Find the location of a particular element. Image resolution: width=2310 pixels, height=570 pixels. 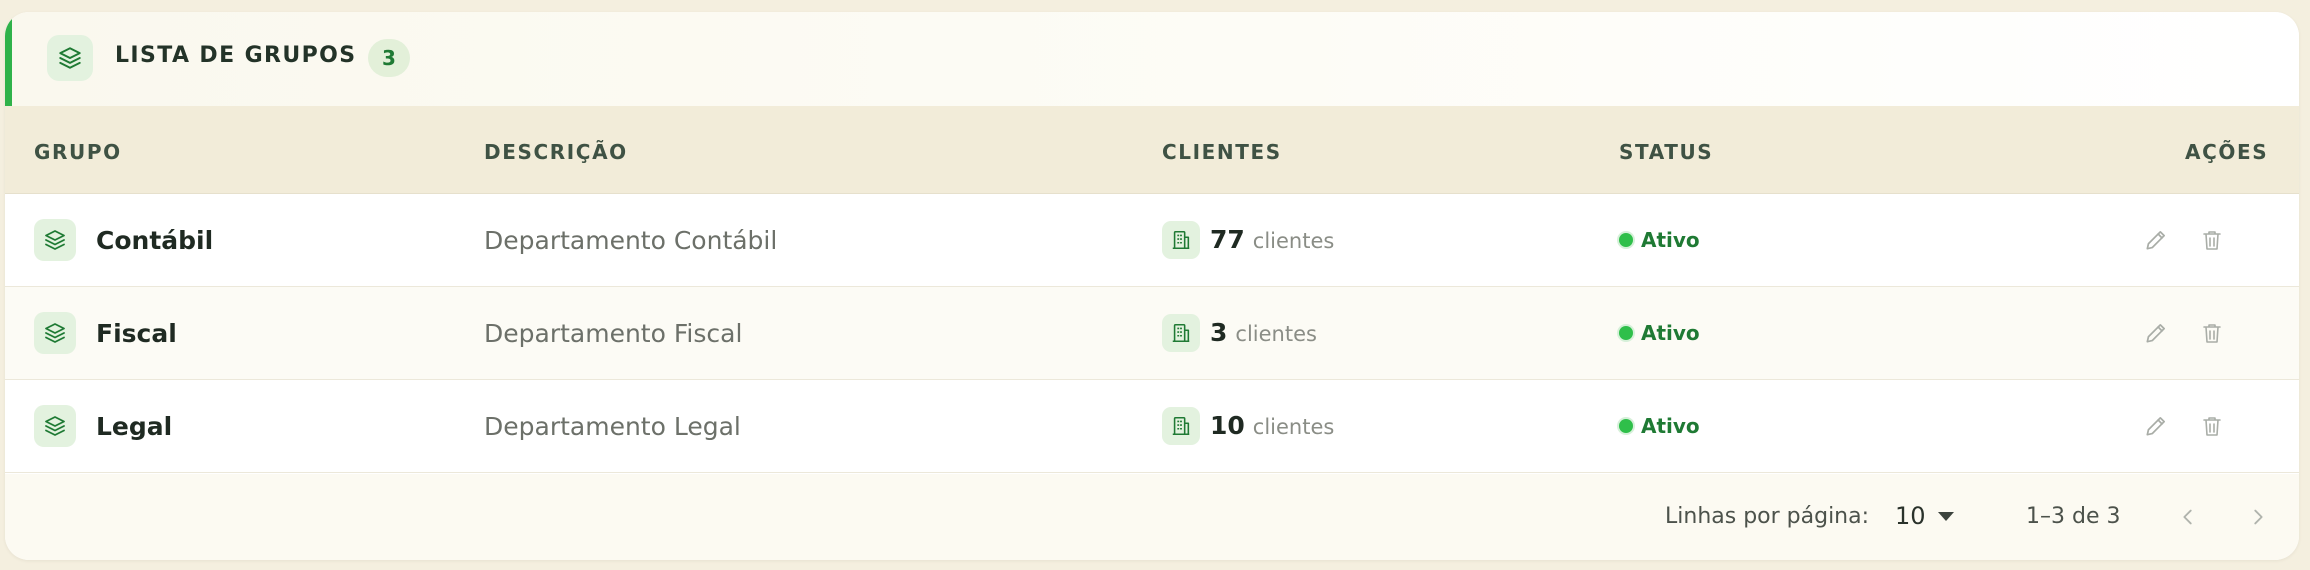

chevron-right-icon is located at coordinates (2258, 517).